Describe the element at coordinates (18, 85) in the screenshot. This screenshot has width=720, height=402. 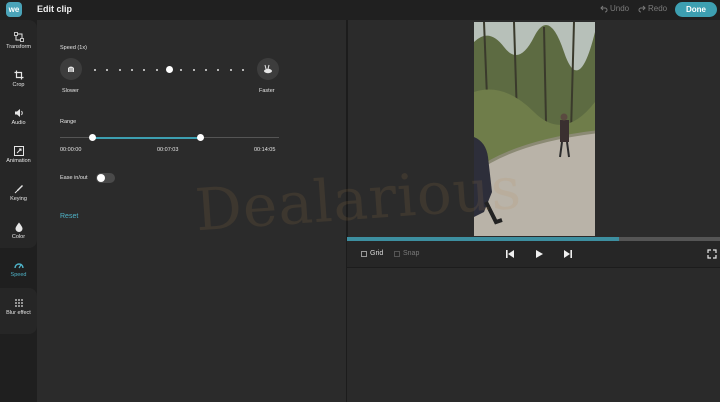
I see `sidebar-item-label: Crop` at that location.